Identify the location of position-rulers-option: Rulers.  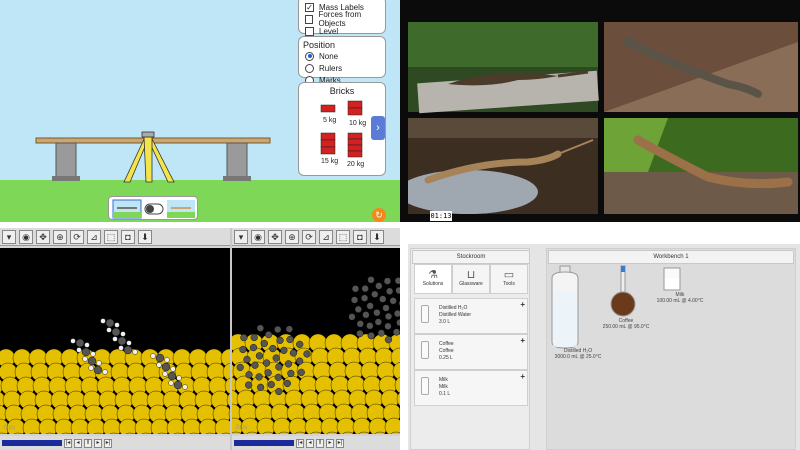
(342, 68).